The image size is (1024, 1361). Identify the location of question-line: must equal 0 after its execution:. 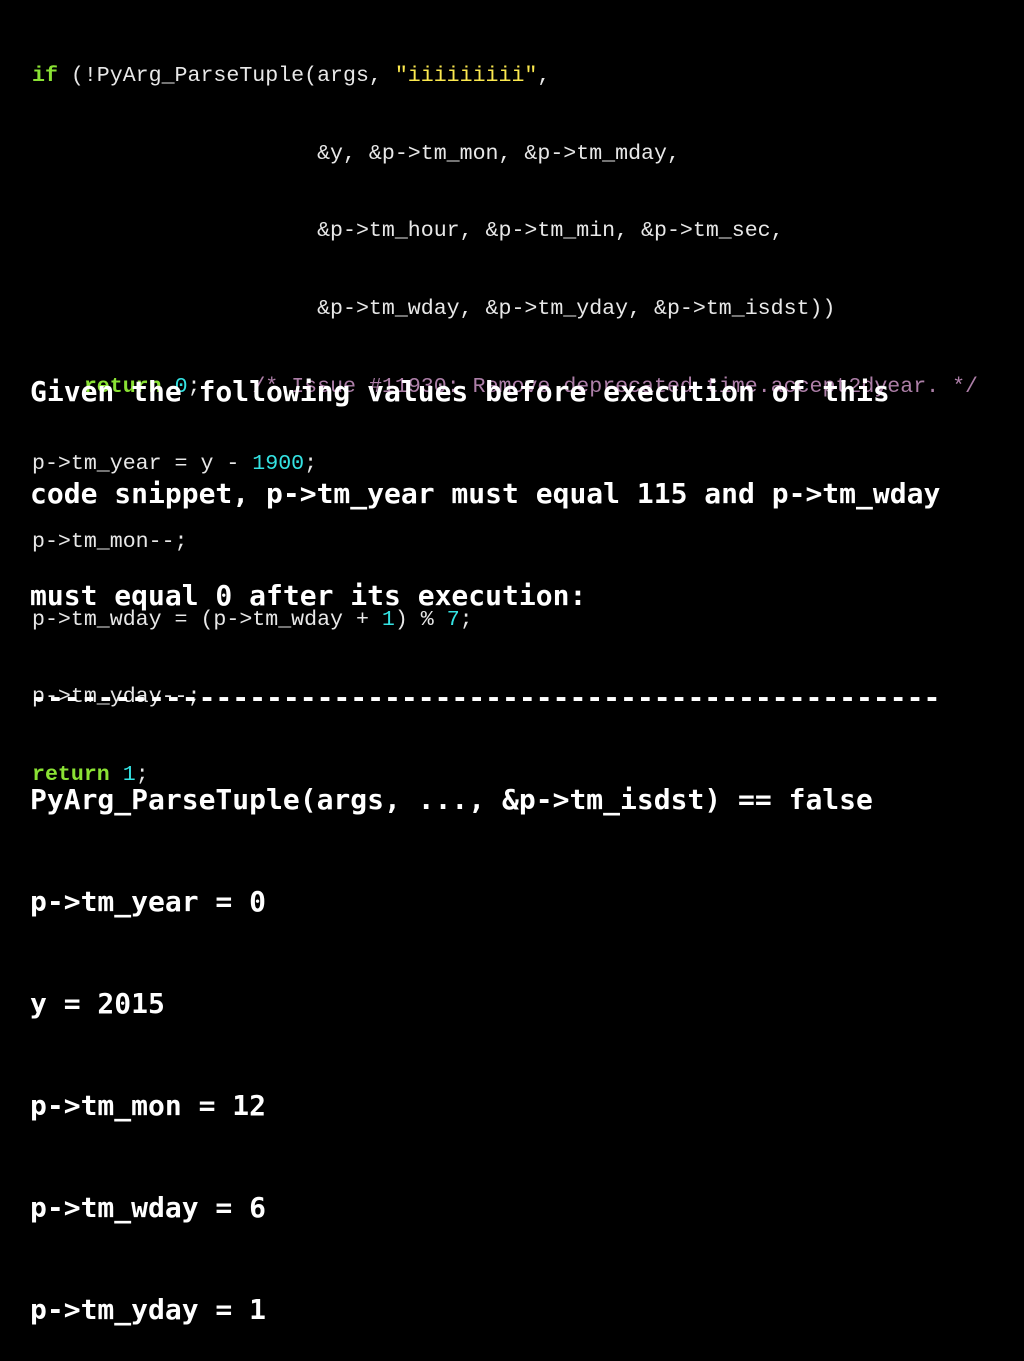
(308, 595).